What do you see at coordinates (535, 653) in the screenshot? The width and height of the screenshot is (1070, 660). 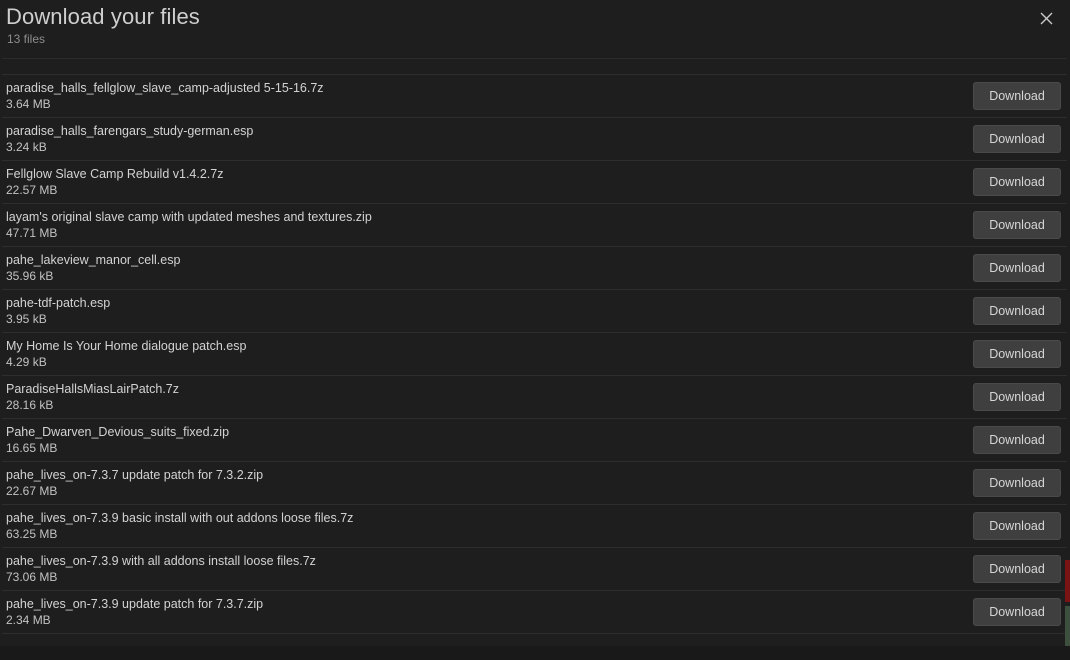 I see `bottom-strip` at bounding box center [535, 653].